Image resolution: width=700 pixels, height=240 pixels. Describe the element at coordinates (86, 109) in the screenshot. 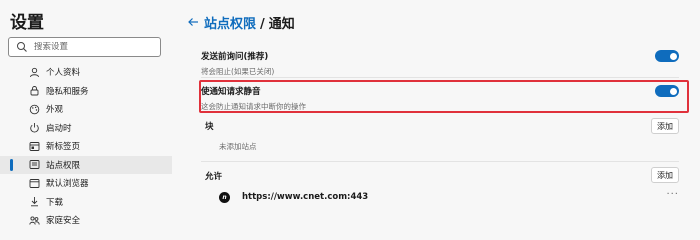

I see `sidebar-item-appearance: 外观` at that location.